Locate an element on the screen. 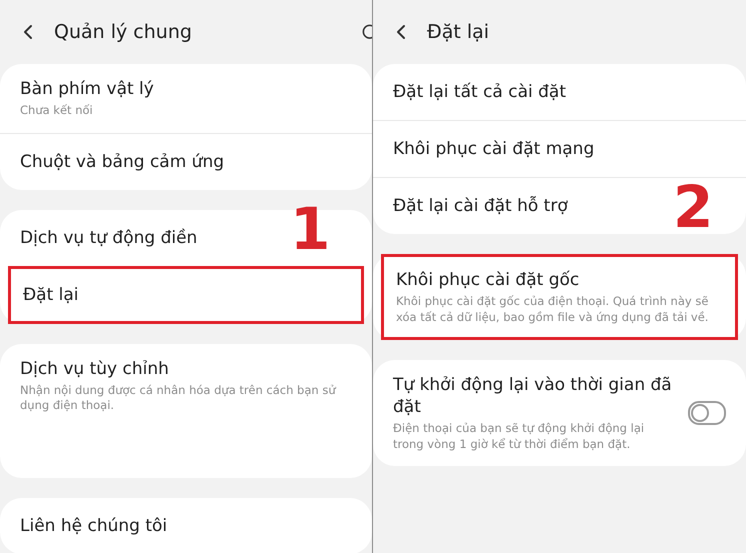  step-number: 2 is located at coordinates (693, 207).